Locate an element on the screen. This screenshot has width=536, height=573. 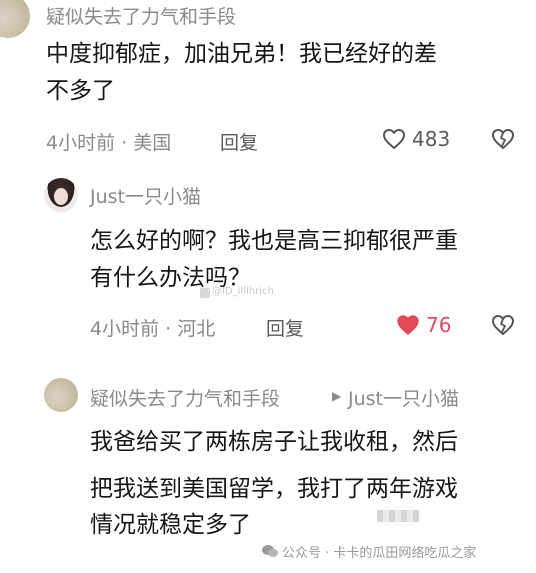
watermark-logo is located at coordinates (205, 293).